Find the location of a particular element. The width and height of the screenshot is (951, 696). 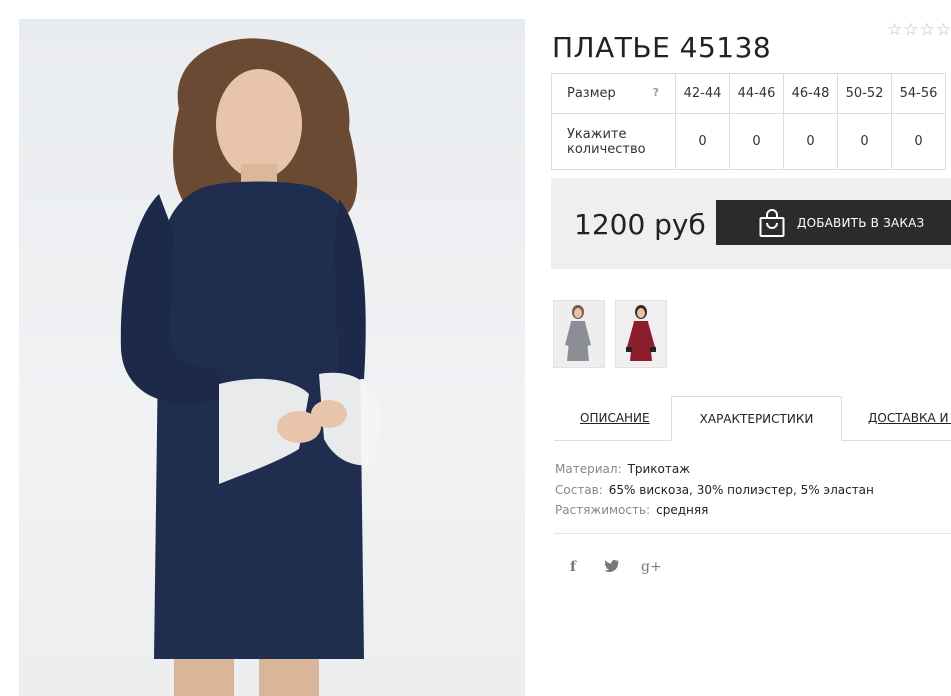

add-to-order-label: ДОБАВИТЬ В ЗАКАЗ is located at coordinates (861, 222).